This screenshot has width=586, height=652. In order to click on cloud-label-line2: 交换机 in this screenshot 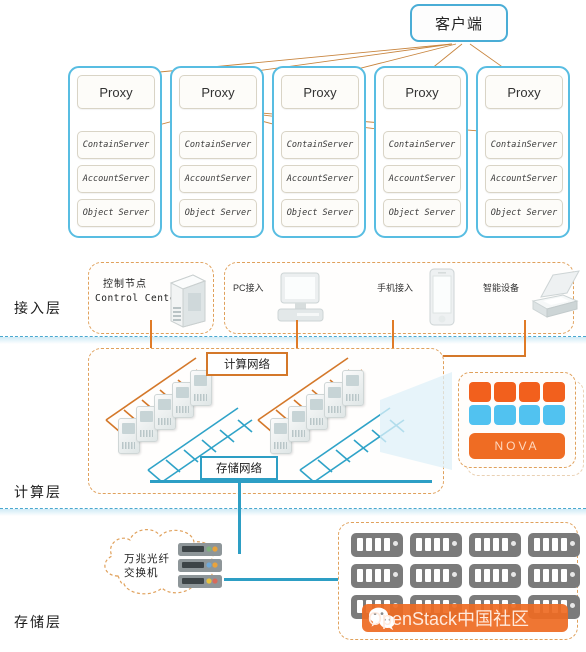, I will do `click(141, 573)`.